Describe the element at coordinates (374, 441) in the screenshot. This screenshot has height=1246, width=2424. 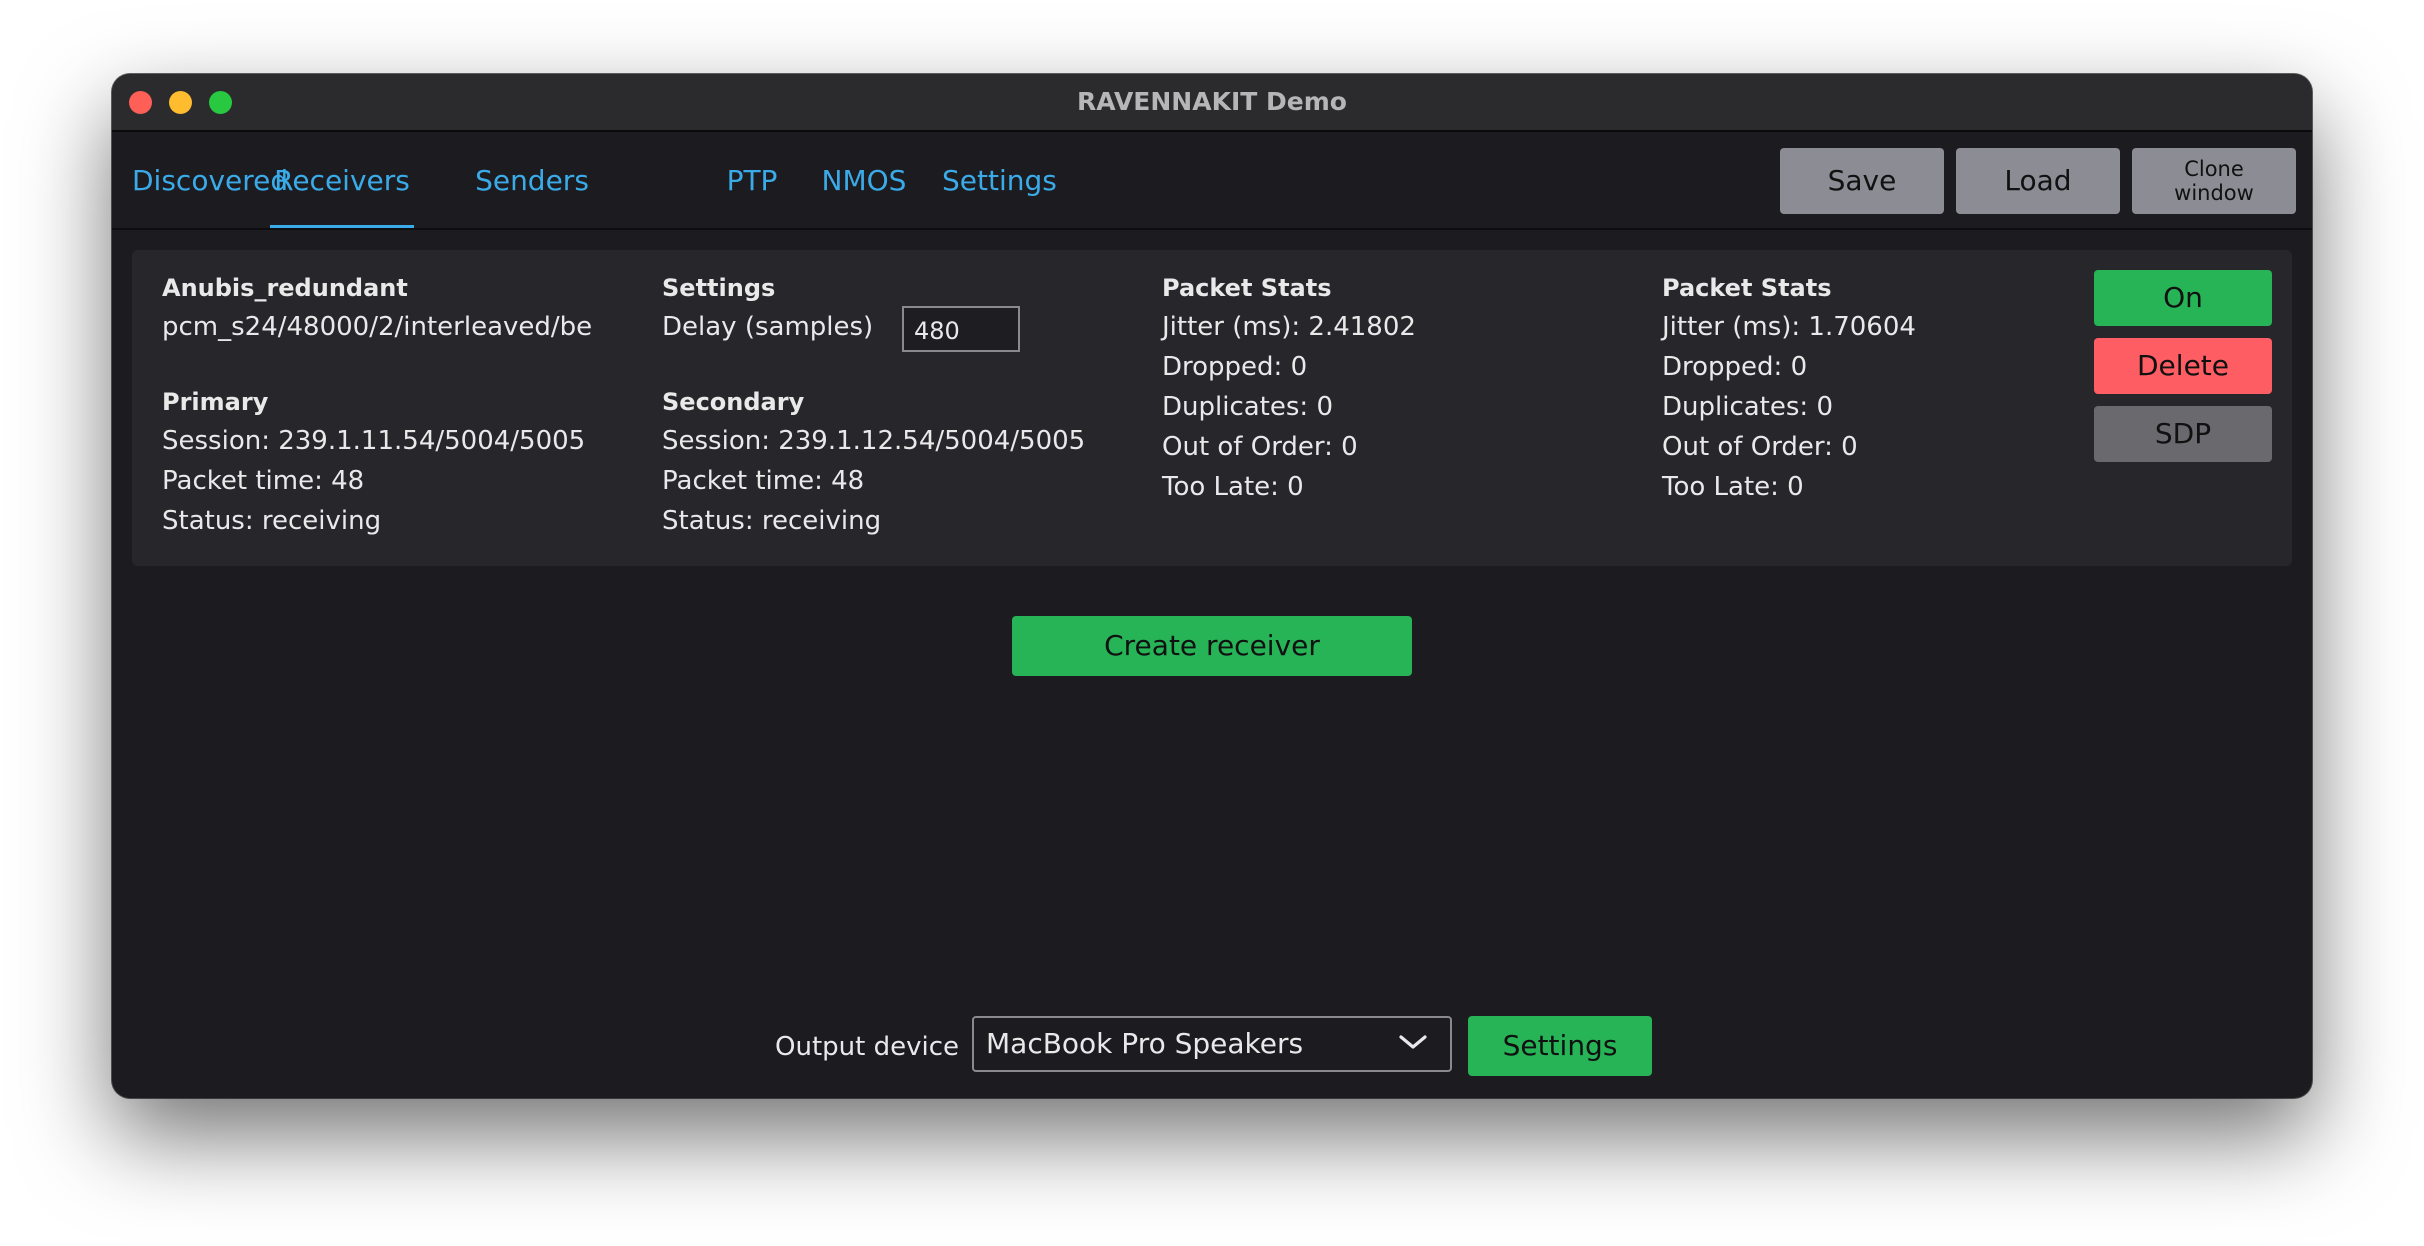
I see `primary-session: Session: 239.1.11.54/5004/5005` at that location.